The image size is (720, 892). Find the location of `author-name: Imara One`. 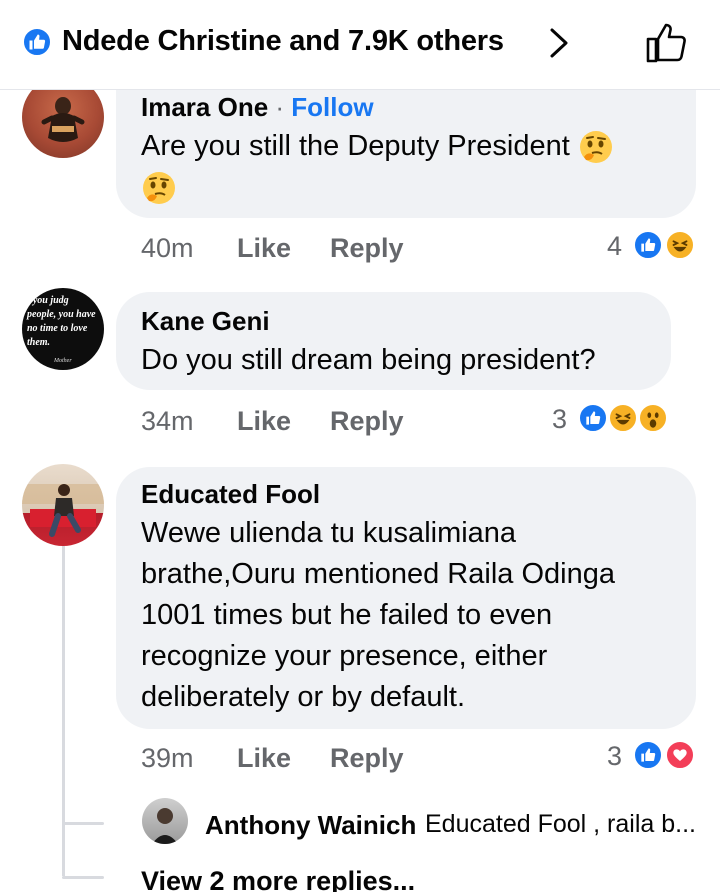

author-name: Imara One is located at coordinates (204, 107).